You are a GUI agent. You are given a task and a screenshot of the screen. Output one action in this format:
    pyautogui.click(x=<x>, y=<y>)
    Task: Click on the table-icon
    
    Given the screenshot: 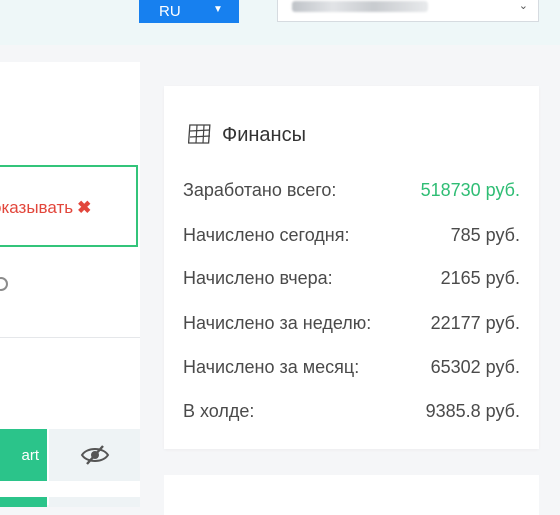 What is the action you would take?
    pyautogui.click(x=199, y=134)
    